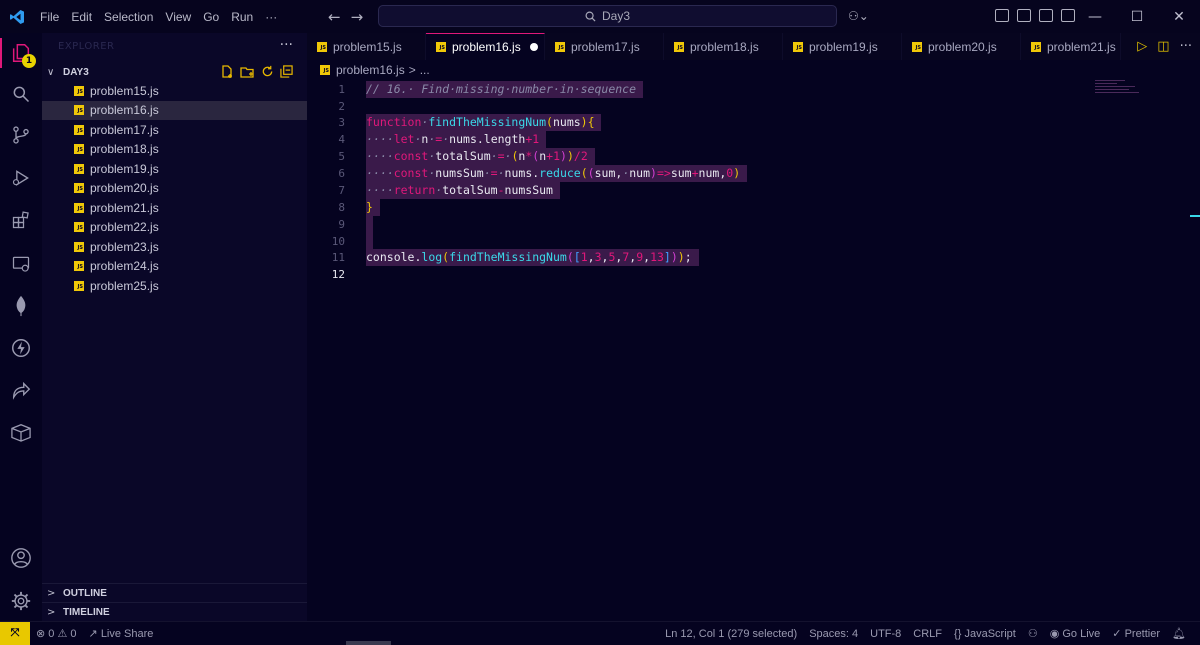  I want to click on remote-window-icon: ⤧, so click(15, 633).